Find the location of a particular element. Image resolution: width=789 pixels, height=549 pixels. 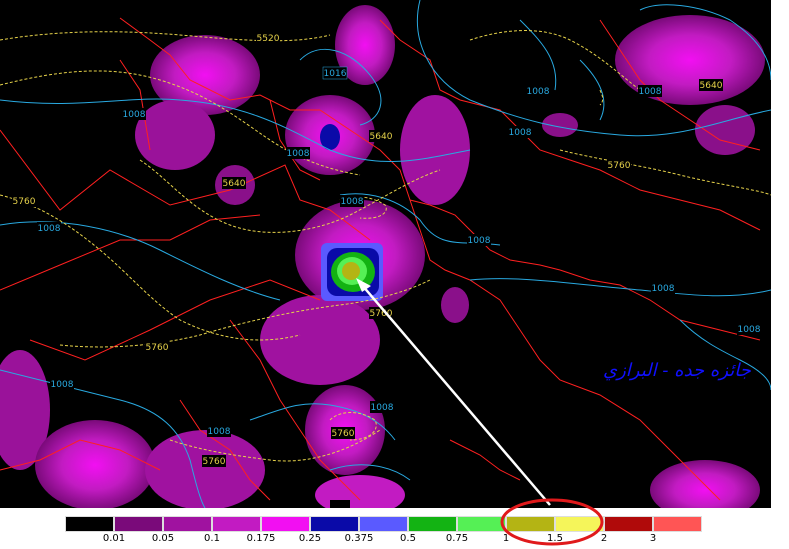

intense-cell is located at coordinates (352, 272).